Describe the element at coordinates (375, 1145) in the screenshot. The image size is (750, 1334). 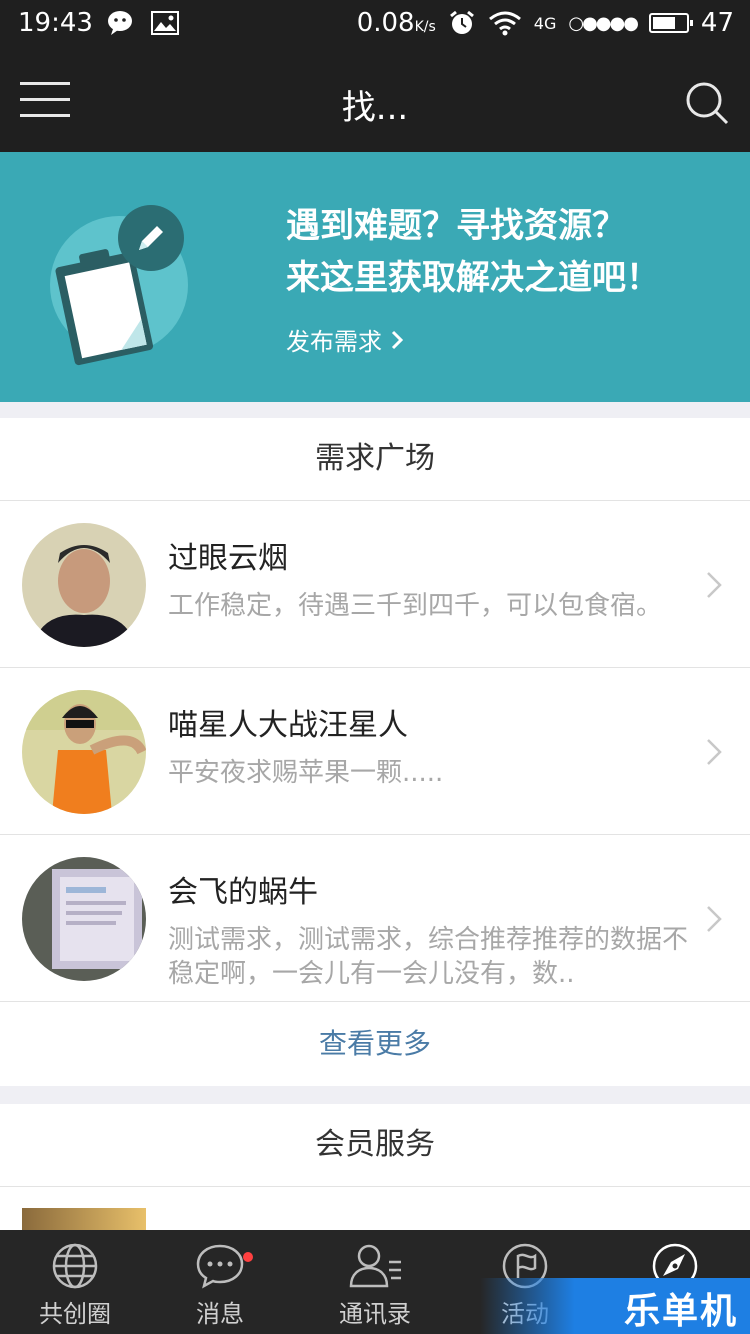
I see `section-title-member: 会员服务` at that location.